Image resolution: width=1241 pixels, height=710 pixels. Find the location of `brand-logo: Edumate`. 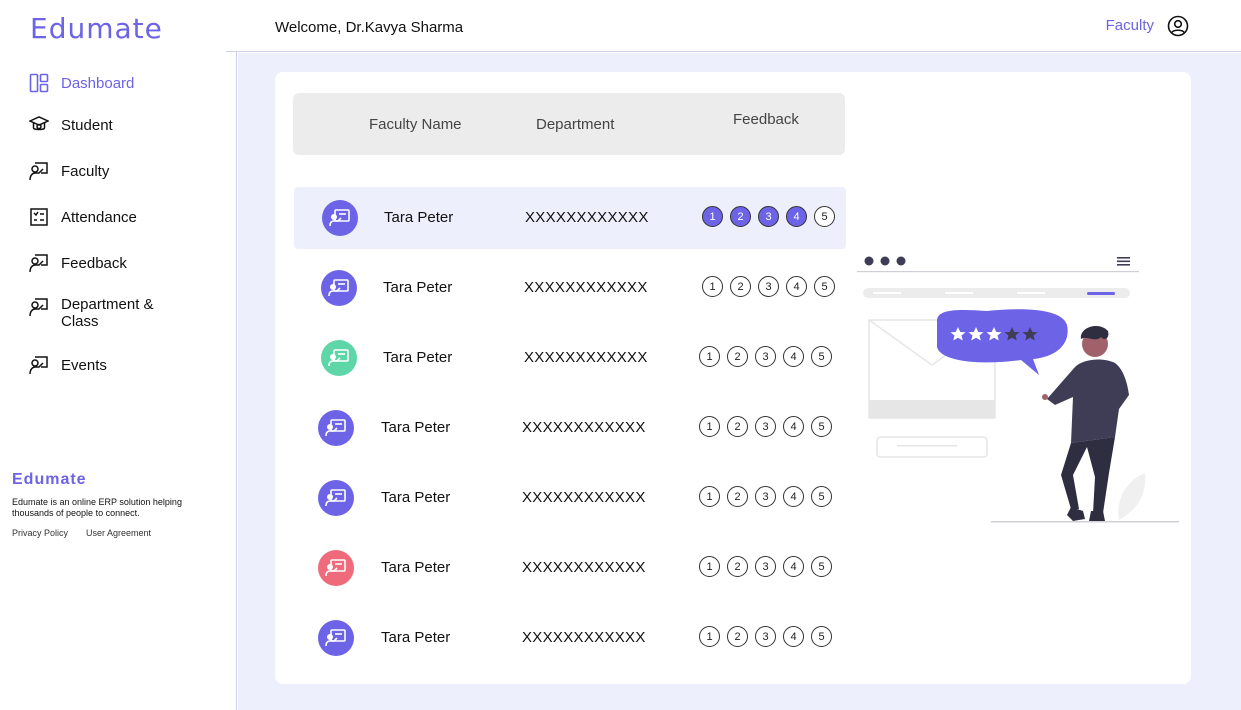

brand-logo: Edumate is located at coordinates (96, 28).